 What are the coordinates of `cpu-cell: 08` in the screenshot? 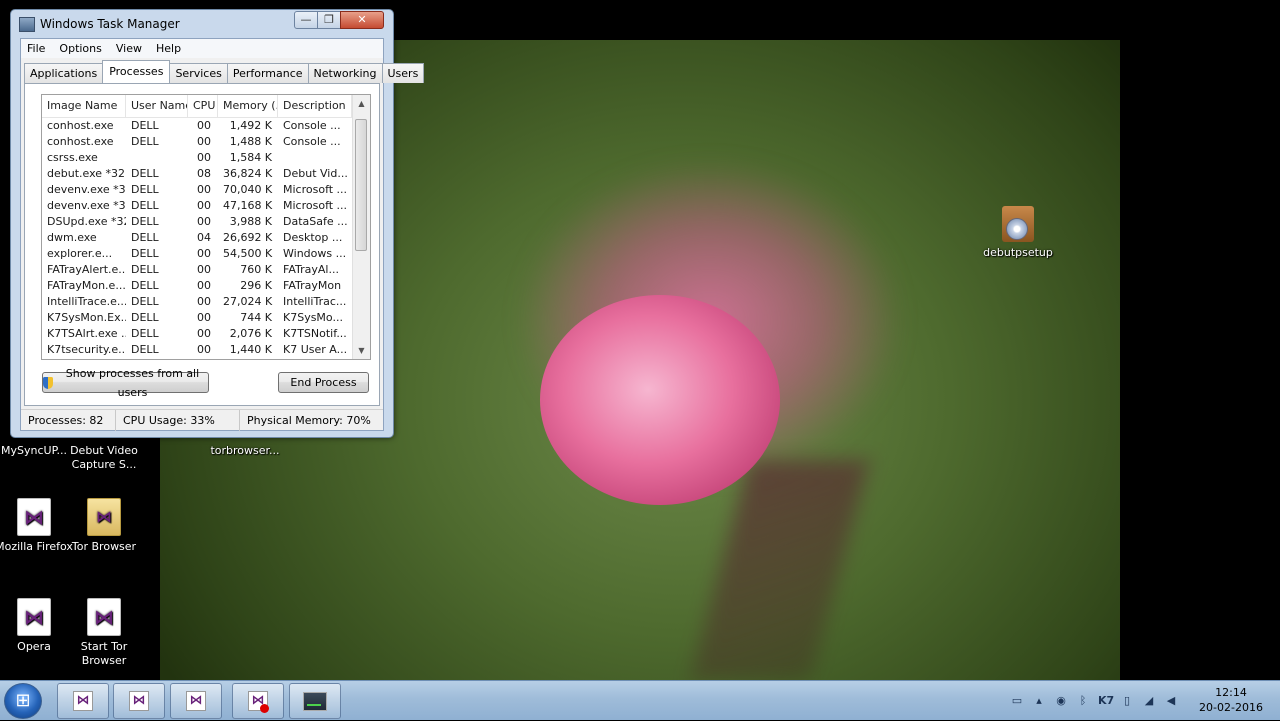 It's located at (204, 173).